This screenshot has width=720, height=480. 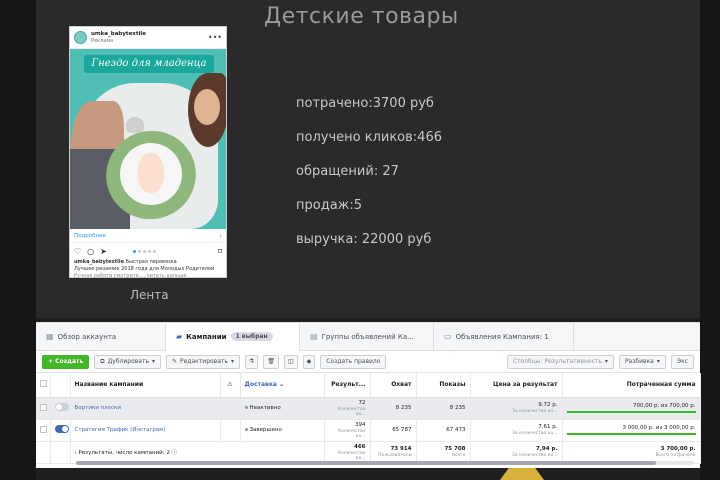 What do you see at coordinates (522, 474) in the screenshot?
I see `decorative-shape` at bounding box center [522, 474].